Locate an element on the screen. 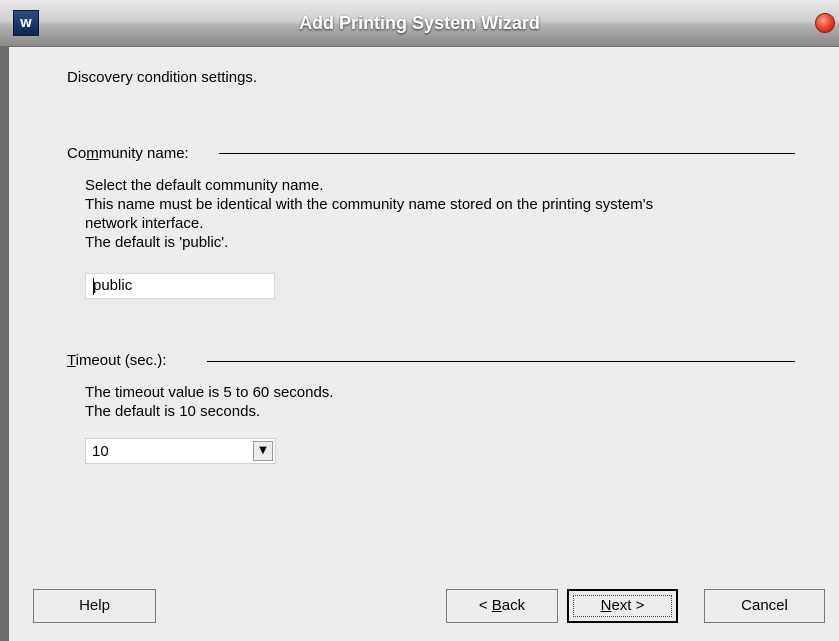 The height and width of the screenshot is (641, 839). text-caret is located at coordinates (93, 286).